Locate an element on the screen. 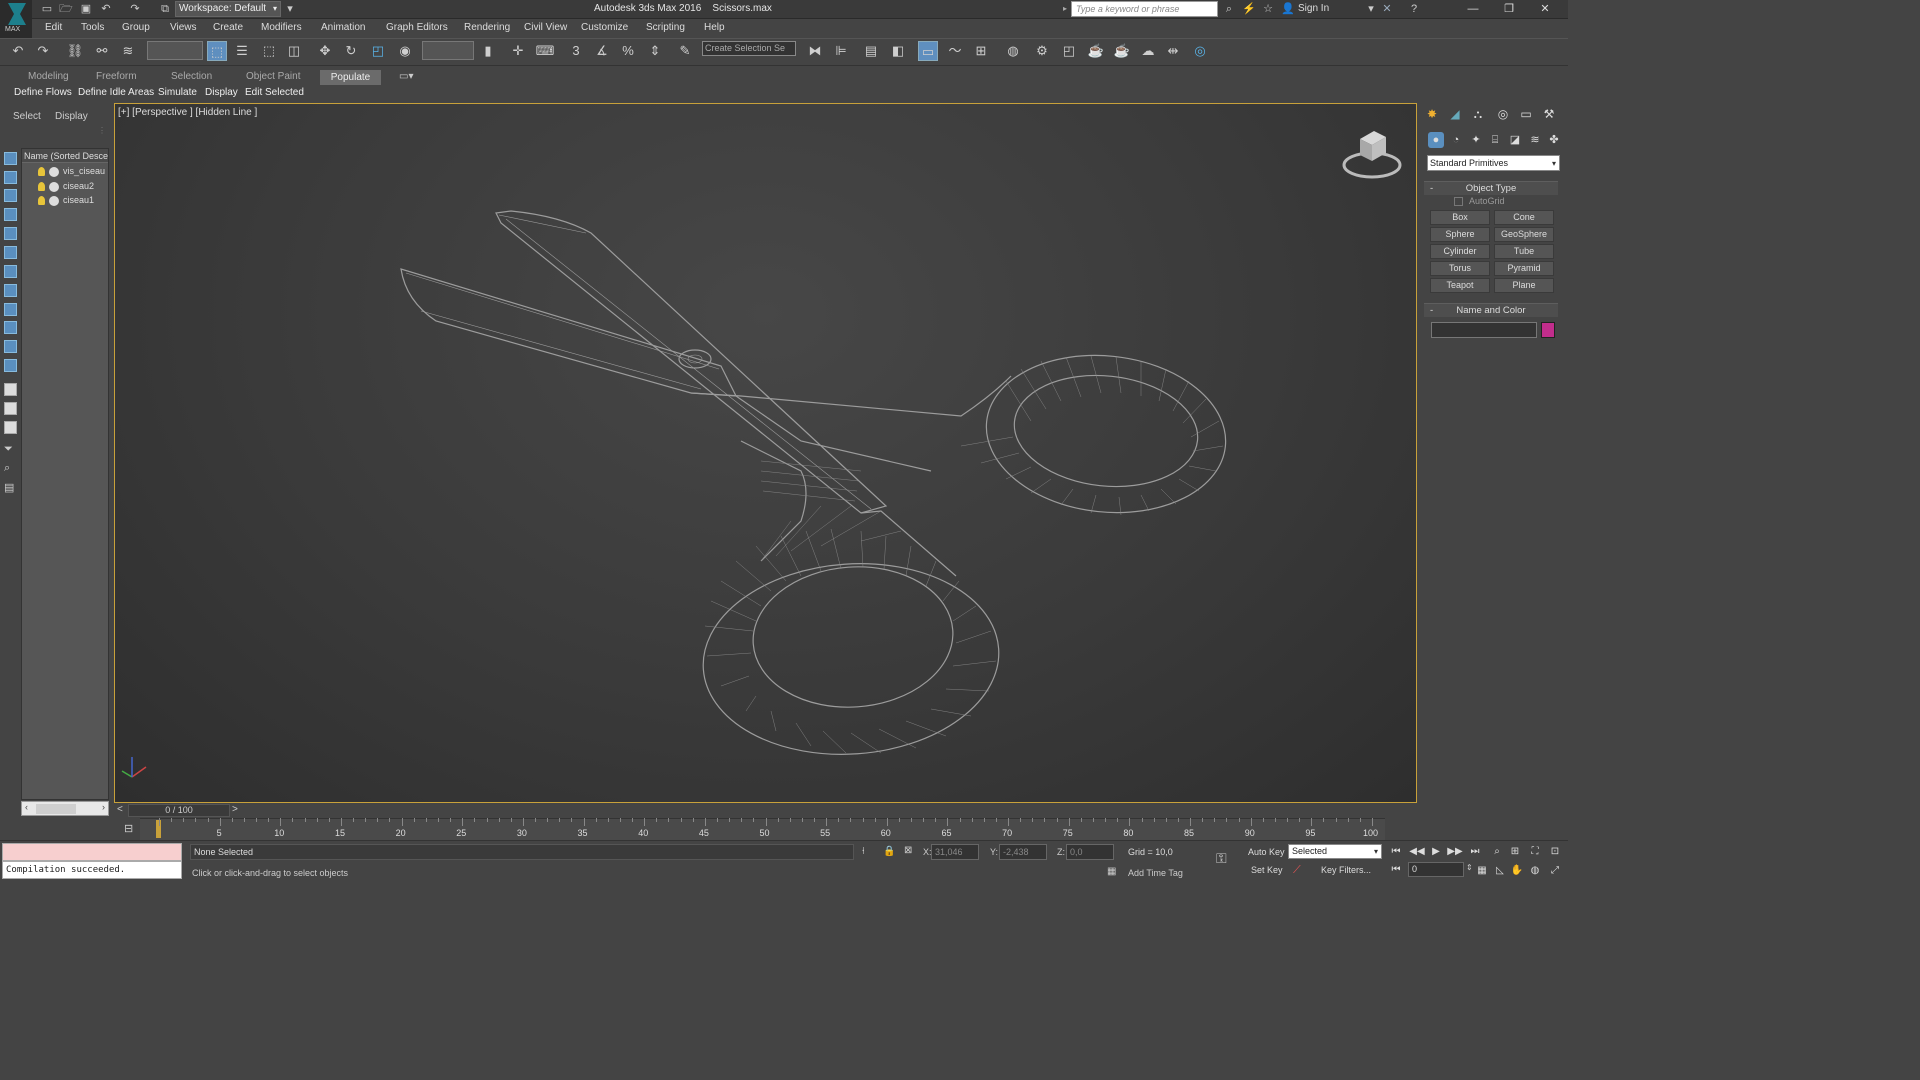 Image resolution: width=1920 pixels, height=1080 pixels. motion-tab-icon: ◎ is located at coordinates (1503, 114).